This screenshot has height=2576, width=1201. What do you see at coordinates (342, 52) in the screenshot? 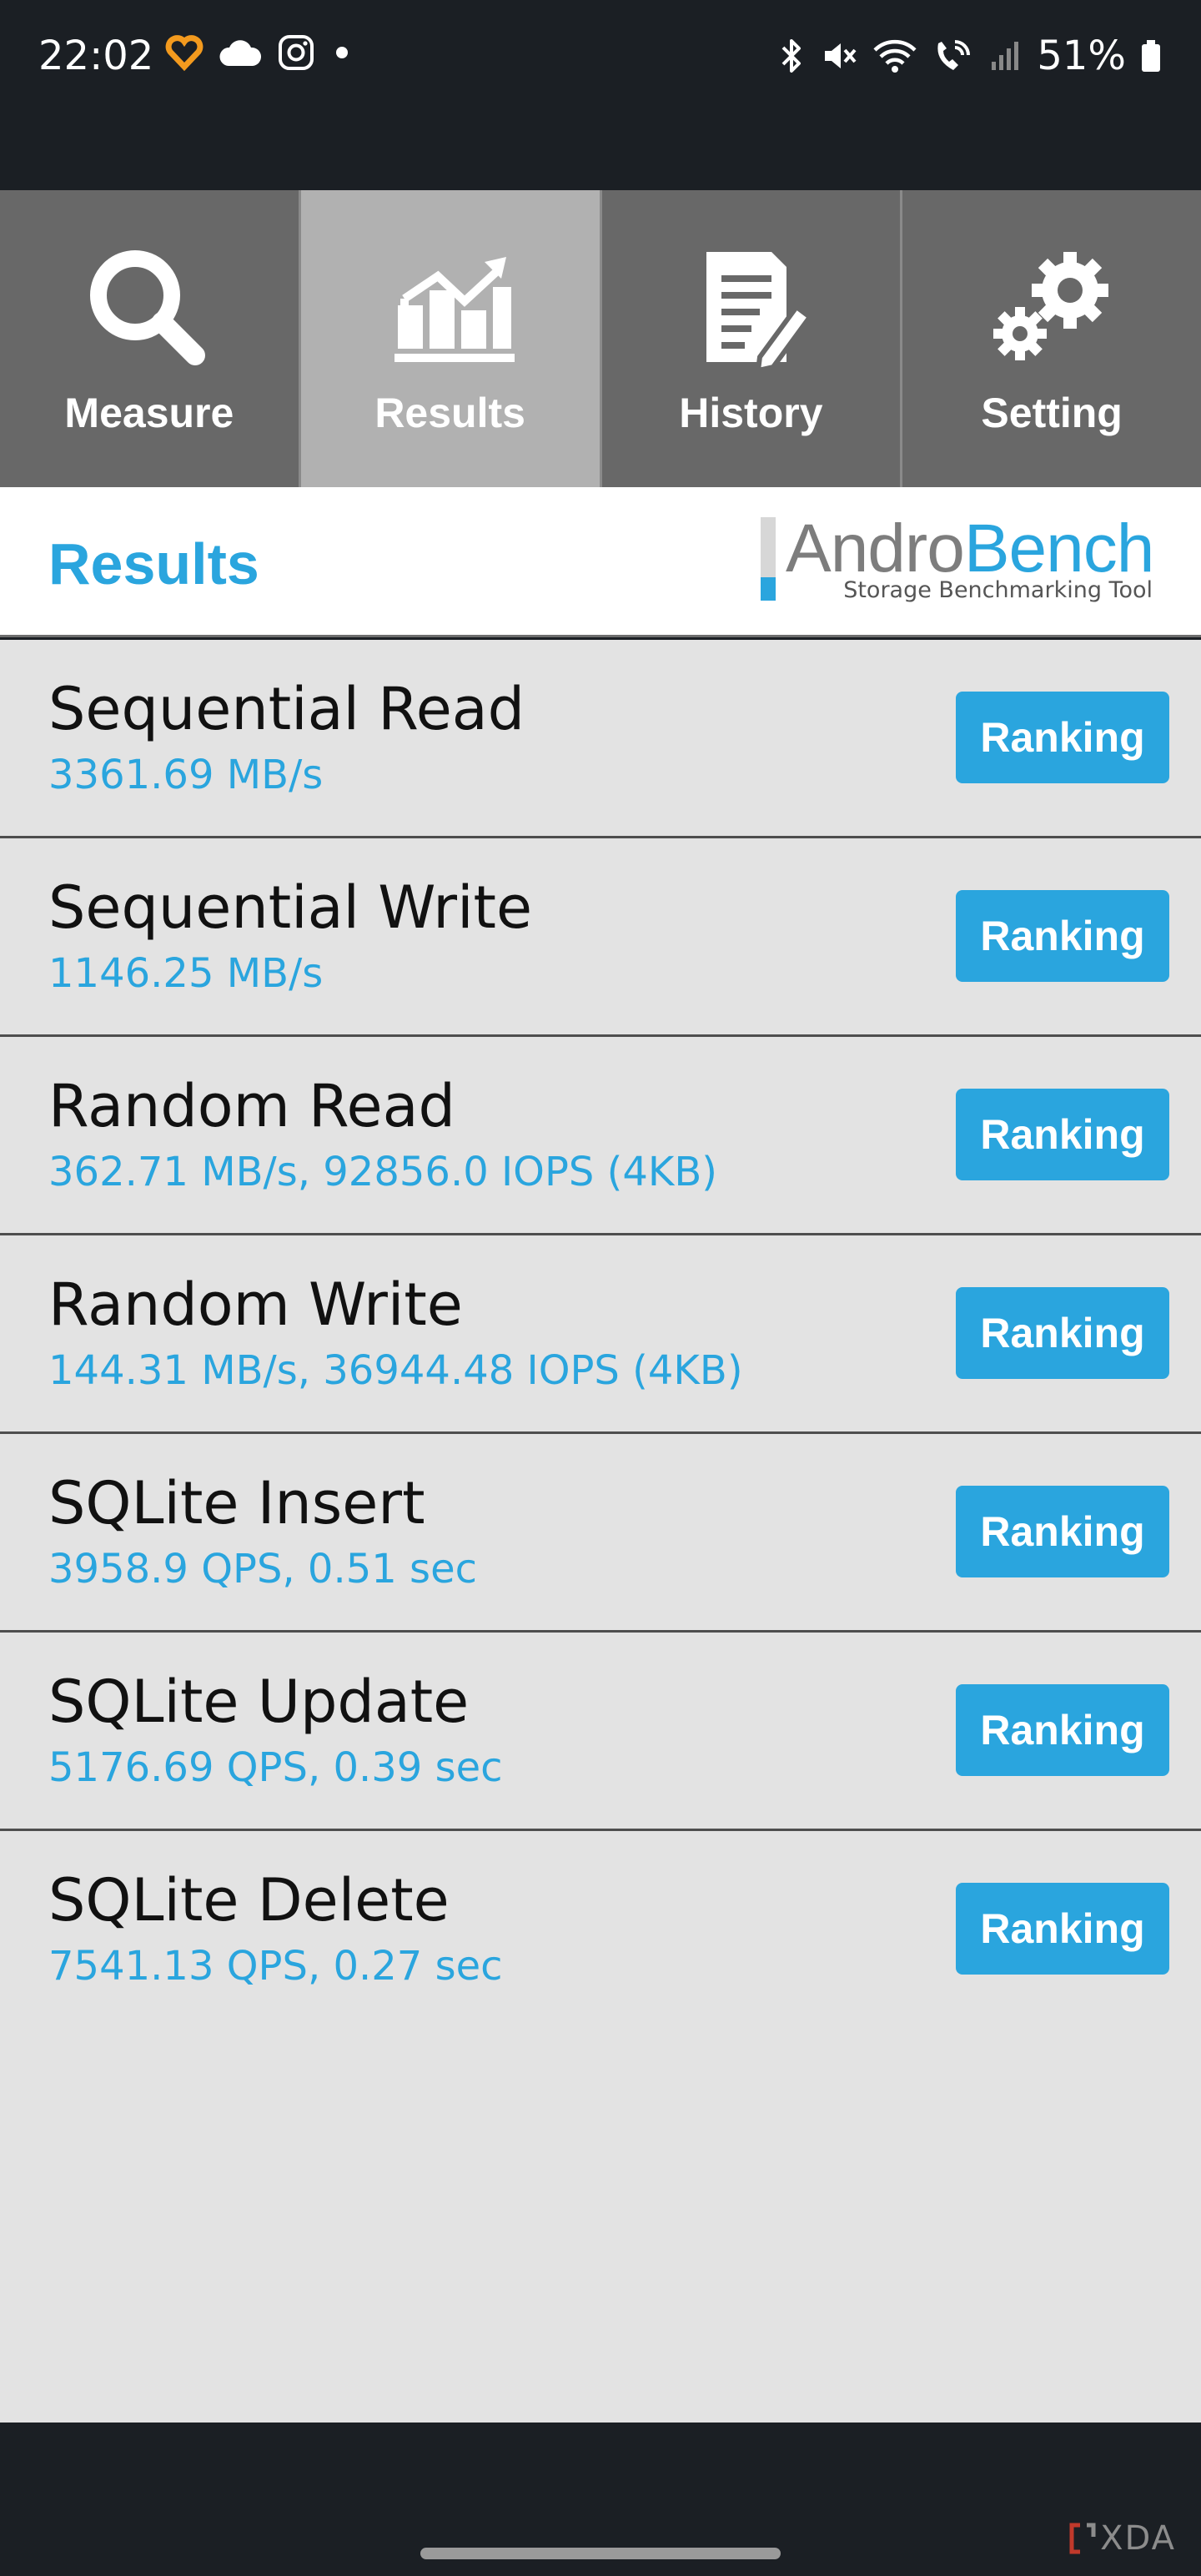
I see `dot-icon` at bounding box center [342, 52].